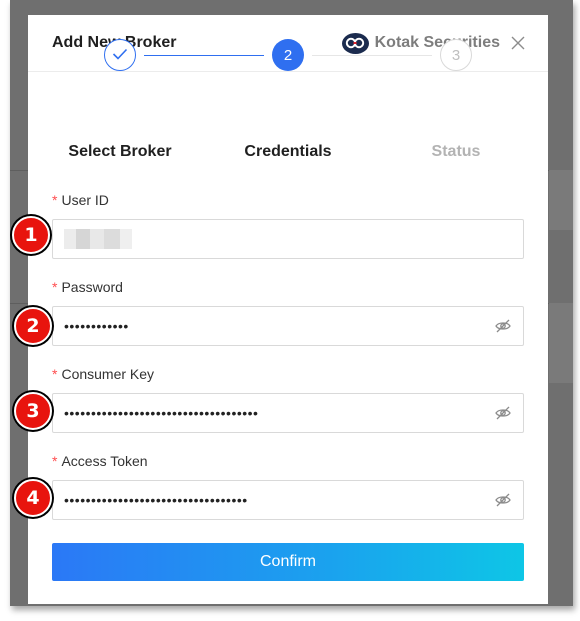 Image resolution: width=580 pixels, height=621 pixels. I want to click on step-label-status: Status, so click(456, 151).